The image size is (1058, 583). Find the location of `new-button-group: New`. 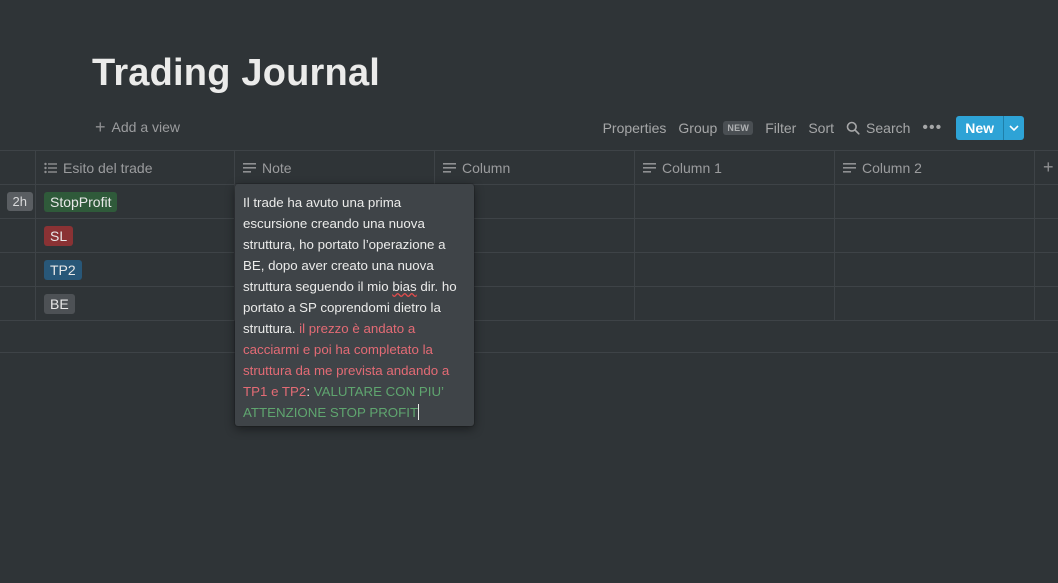

new-button-group: New is located at coordinates (990, 128).